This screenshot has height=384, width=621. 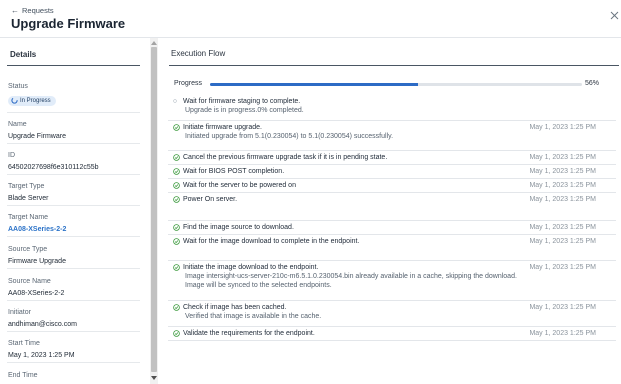 I want to click on progress-row: Progress 56%, so click(x=394, y=85).